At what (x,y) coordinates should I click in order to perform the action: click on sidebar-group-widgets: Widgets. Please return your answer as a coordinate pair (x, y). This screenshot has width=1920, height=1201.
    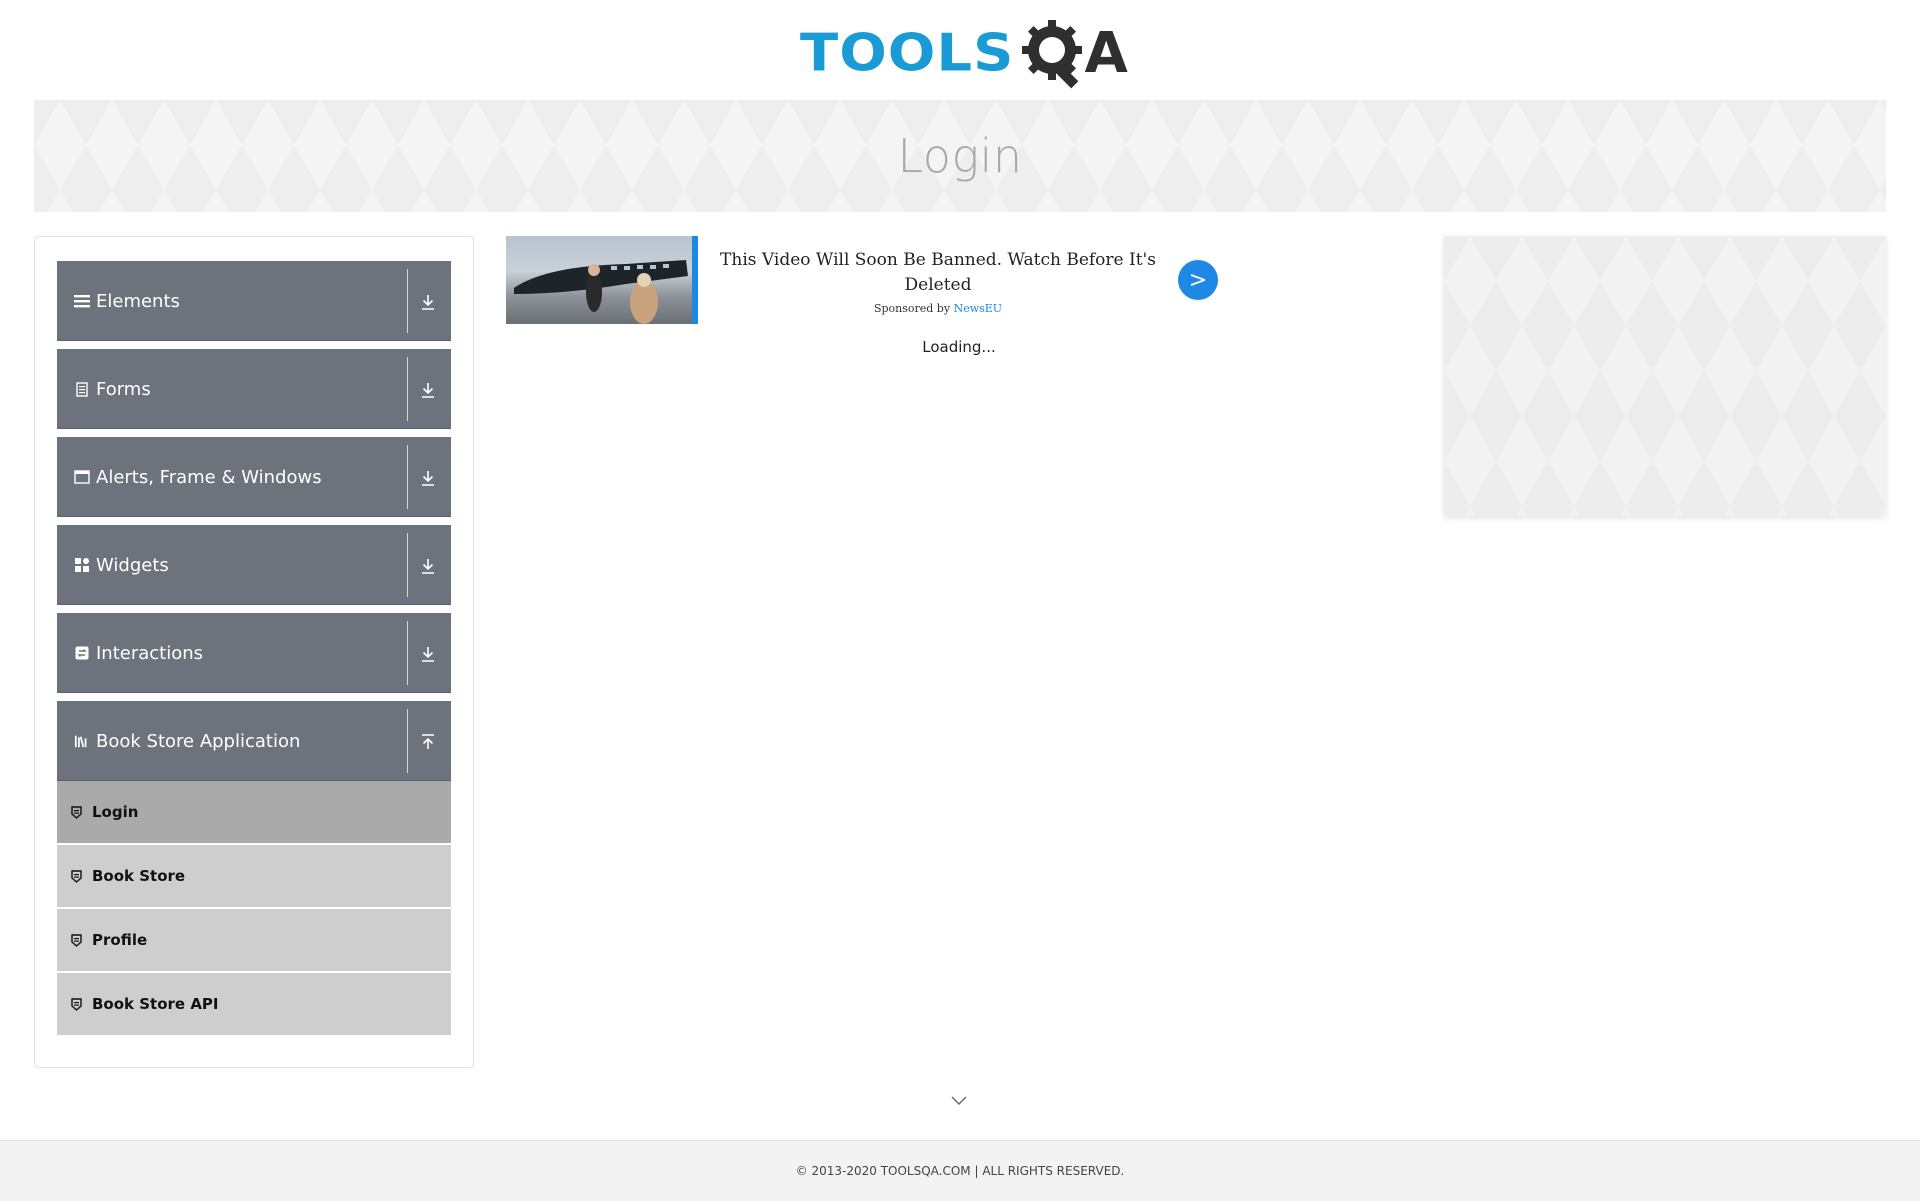
    Looking at the image, I should click on (254, 565).